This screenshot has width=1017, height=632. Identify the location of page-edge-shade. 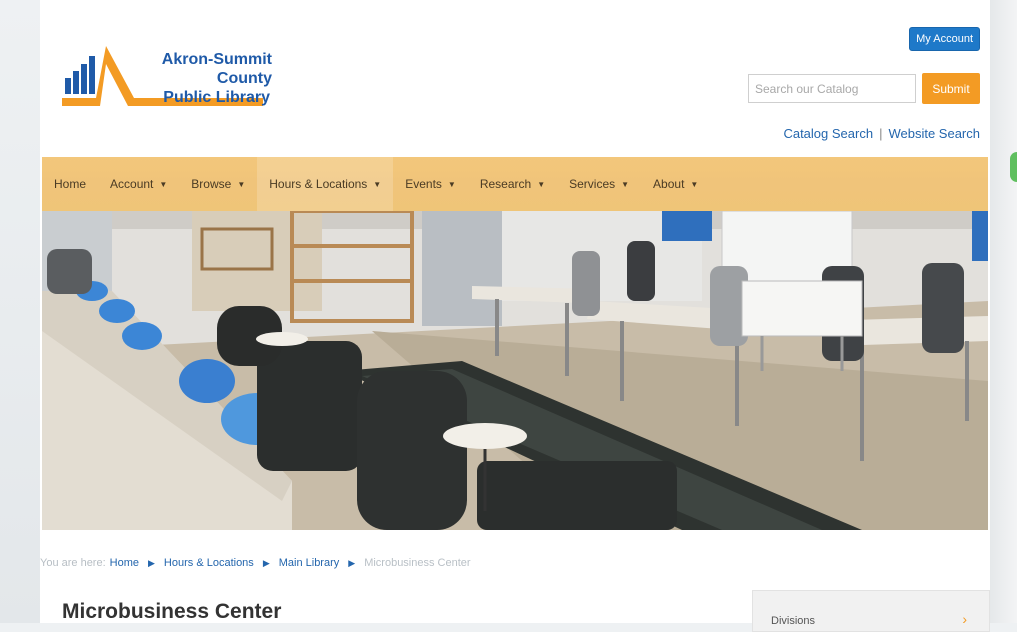
(1003, 311).